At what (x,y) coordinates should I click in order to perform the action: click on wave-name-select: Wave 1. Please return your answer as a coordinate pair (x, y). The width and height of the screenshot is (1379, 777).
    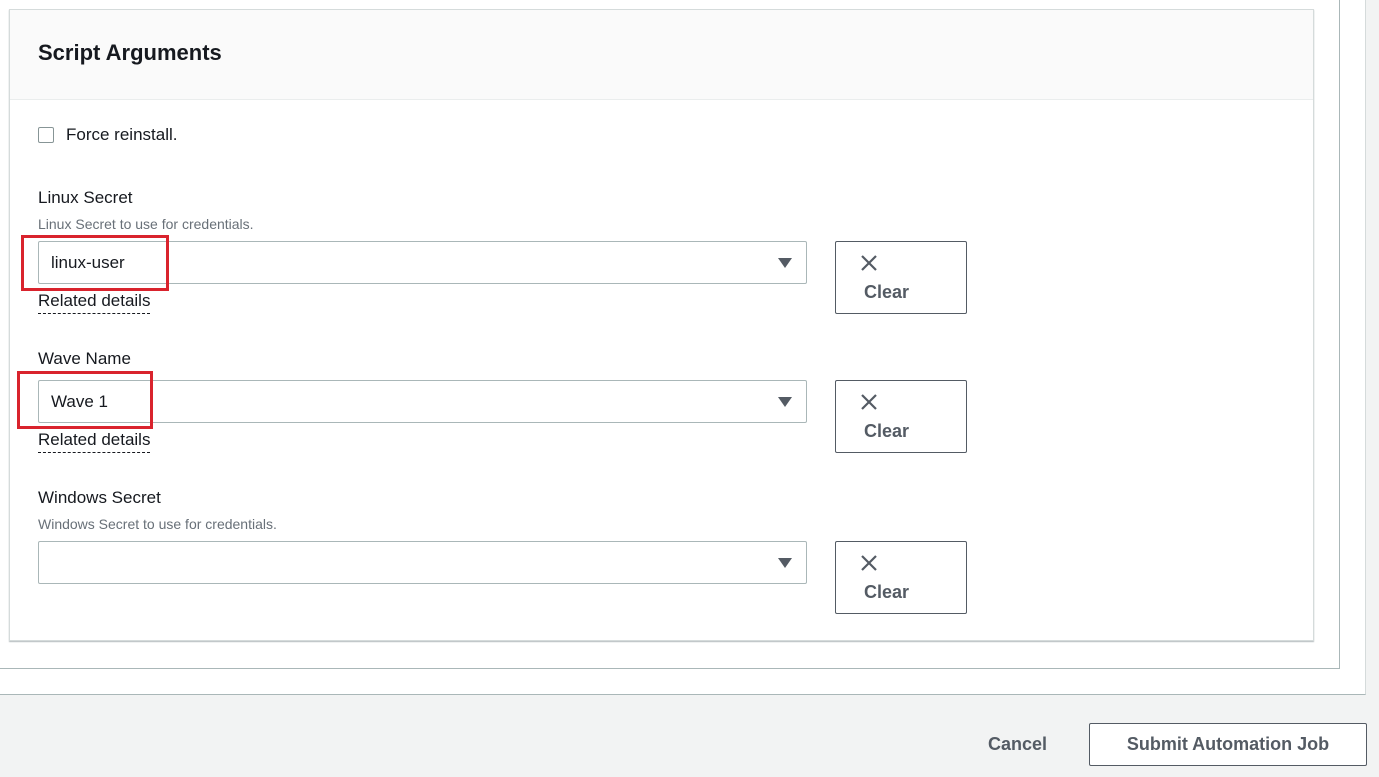
    Looking at the image, I should click on (422, 401).